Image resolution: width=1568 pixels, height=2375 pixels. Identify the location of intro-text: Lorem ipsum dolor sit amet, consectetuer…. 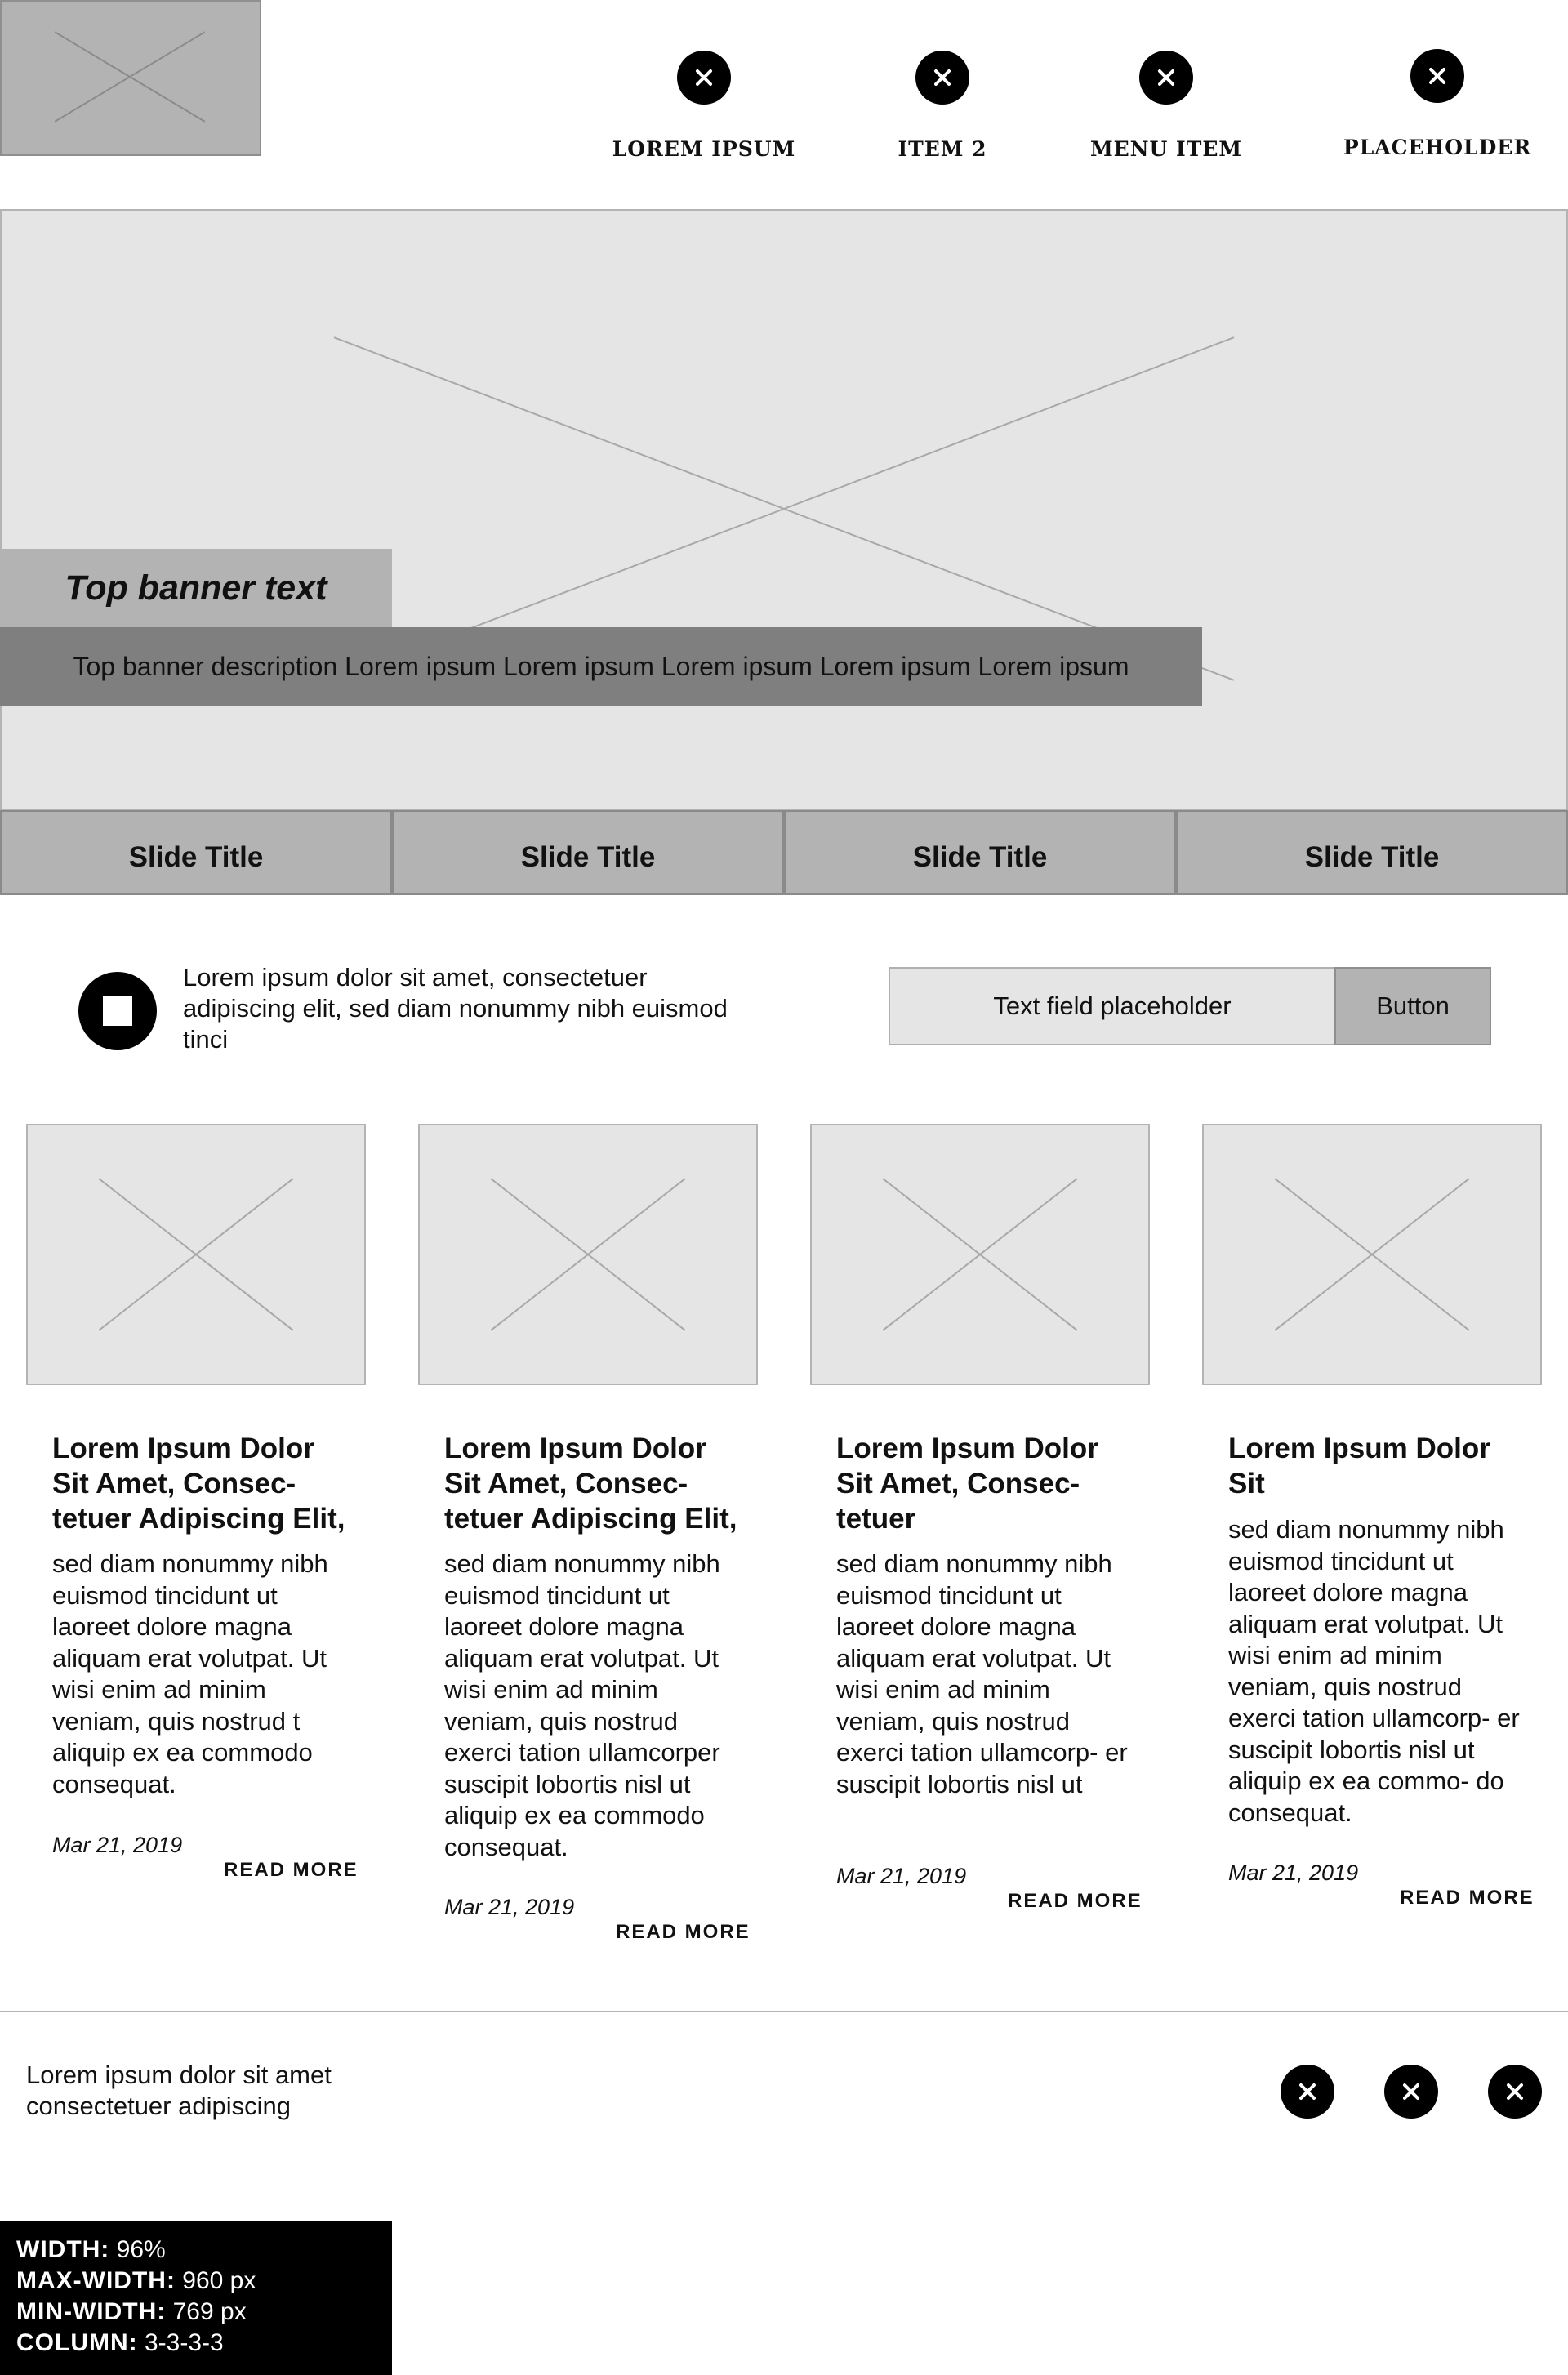
(456, 1008).